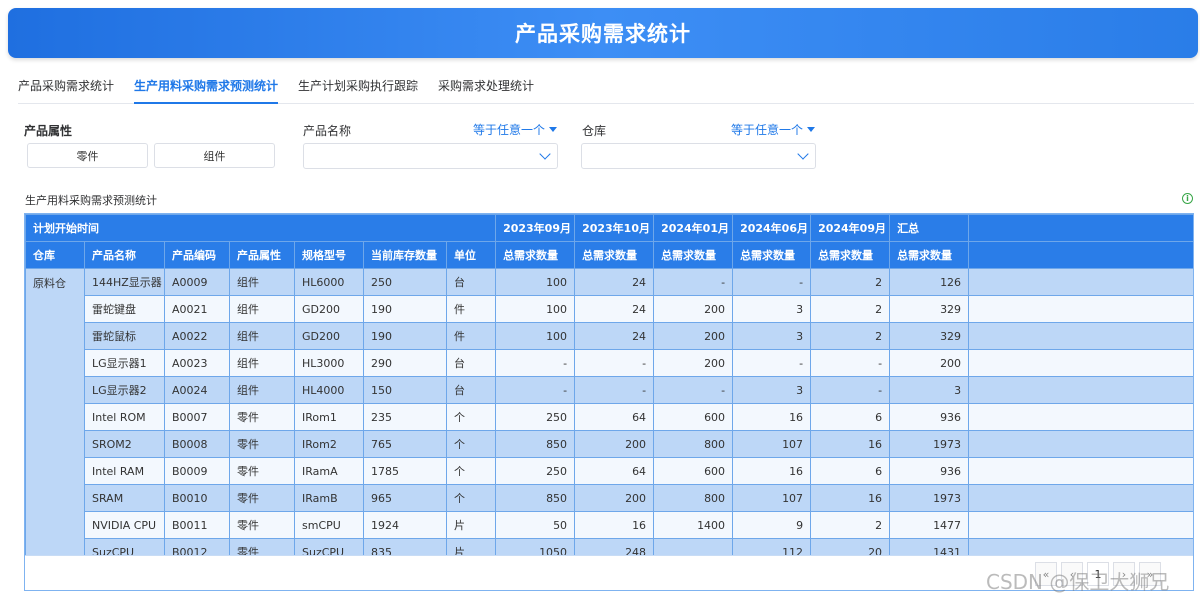  What do you see at coordinates (55, 255) in the screenshot?
I see `column-header: 仓库` at bounding box center [55, 255].